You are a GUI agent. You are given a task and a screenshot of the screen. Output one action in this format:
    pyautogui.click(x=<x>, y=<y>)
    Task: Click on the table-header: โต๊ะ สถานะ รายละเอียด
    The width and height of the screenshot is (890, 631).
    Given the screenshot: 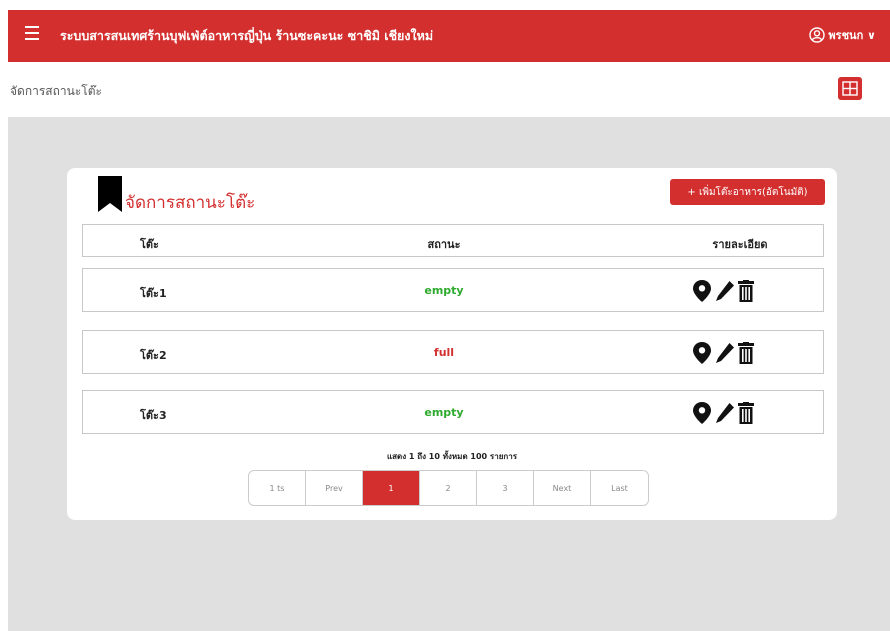 What is the action you would take?
    pyautogui.click(x=453, y=240)
    